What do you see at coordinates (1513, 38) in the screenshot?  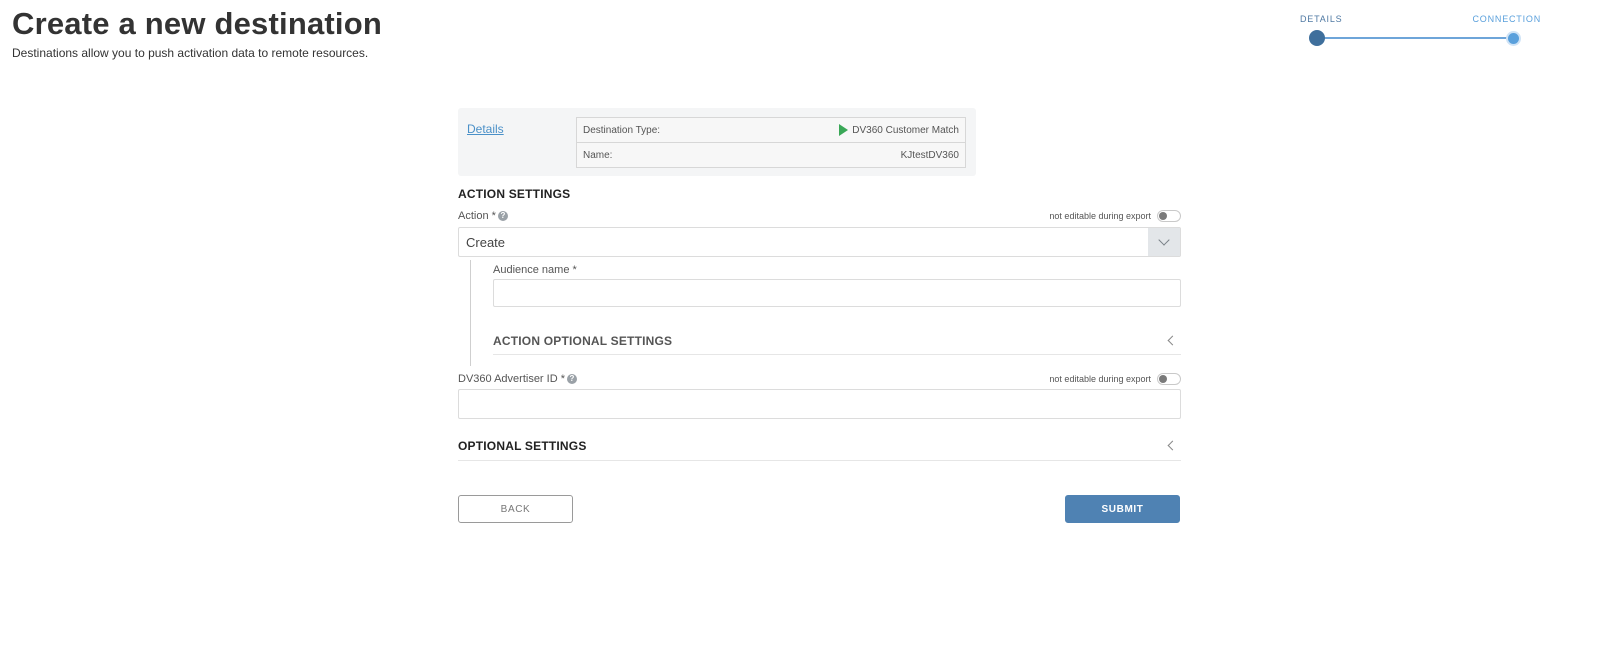 I see `step-dot-connection` at bounding box center [1513, 38].